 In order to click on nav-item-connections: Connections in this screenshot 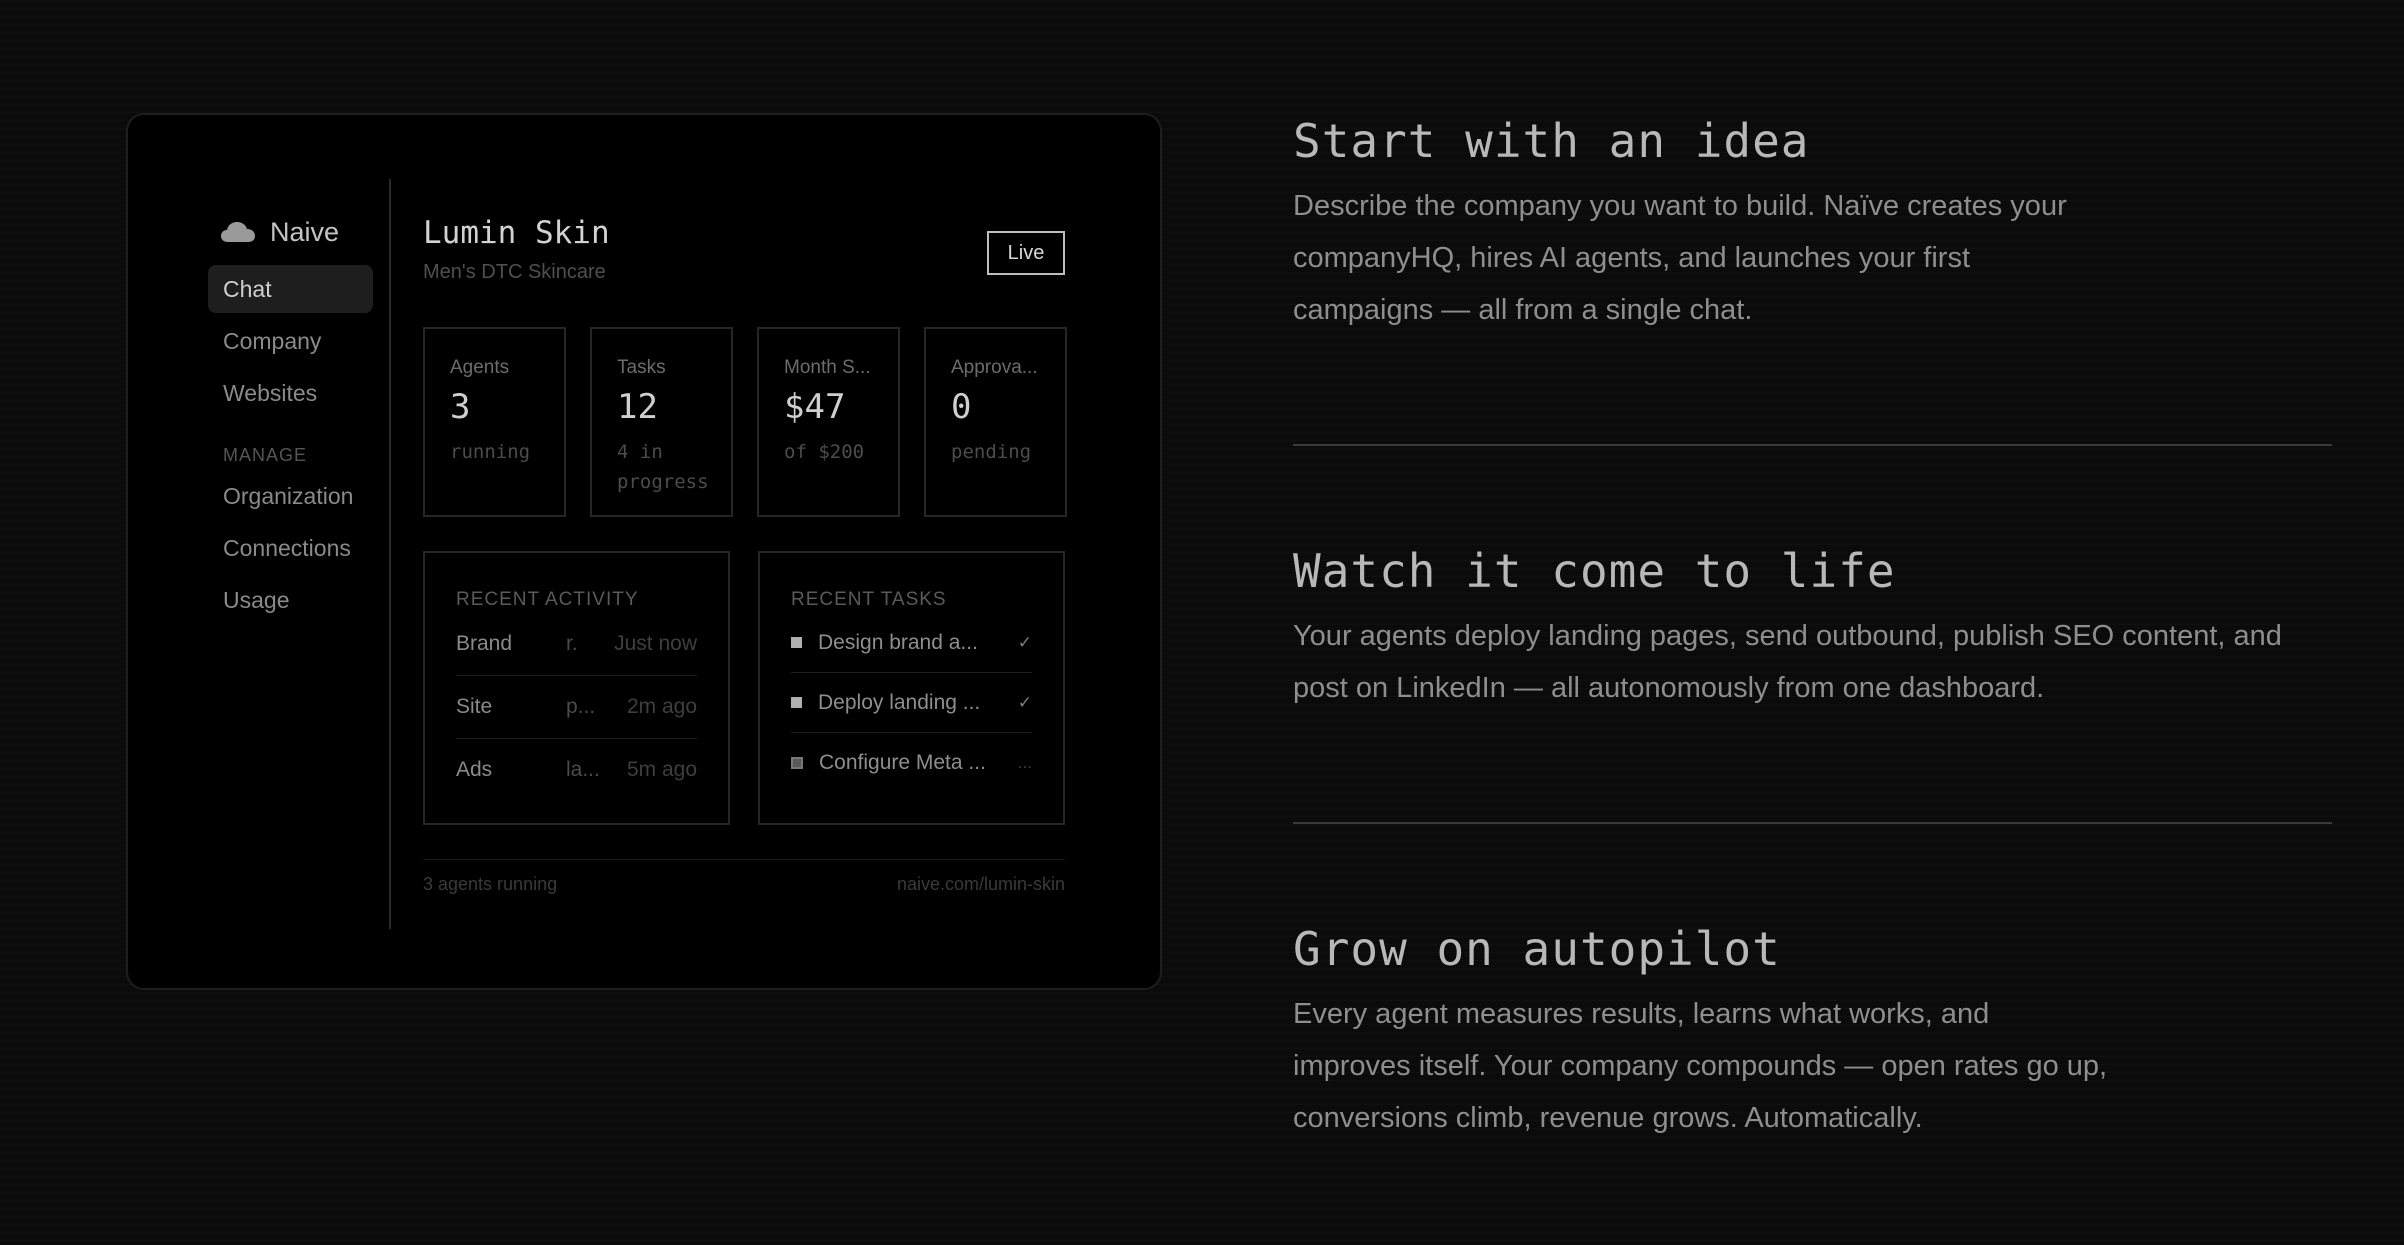, I will do `click(290, 548)`.